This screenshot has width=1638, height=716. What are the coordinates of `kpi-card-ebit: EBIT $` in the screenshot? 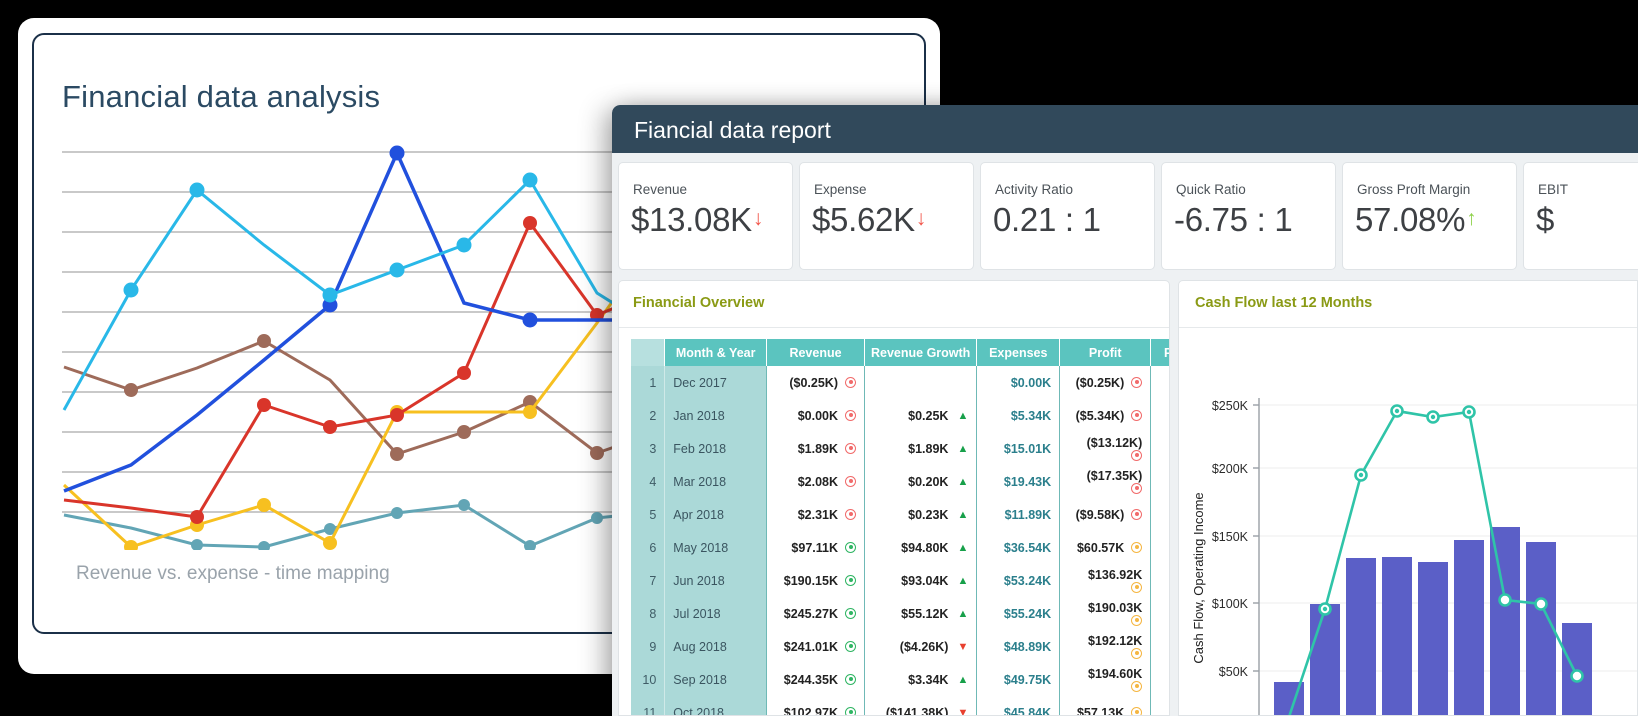 It's located at (1580, 216).